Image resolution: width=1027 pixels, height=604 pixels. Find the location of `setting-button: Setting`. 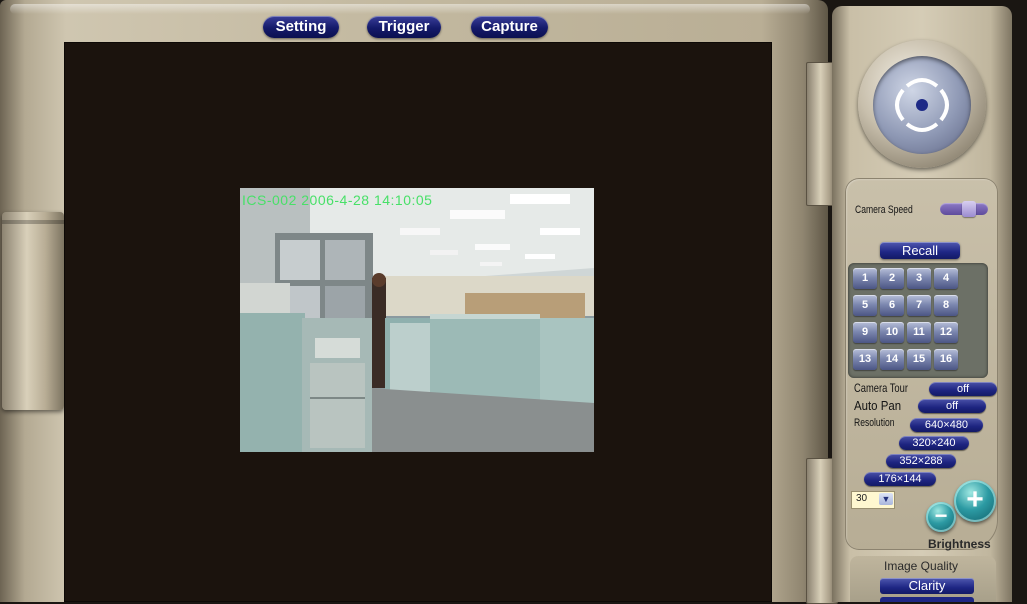

setting-button: Setting is located at coordinates (301, 27).